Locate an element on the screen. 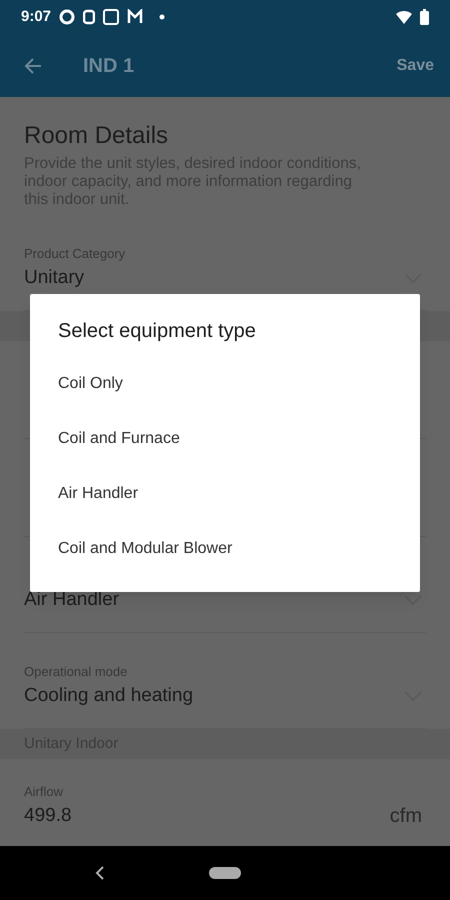  page-title: Room Details is located at coordinates (97, 136).